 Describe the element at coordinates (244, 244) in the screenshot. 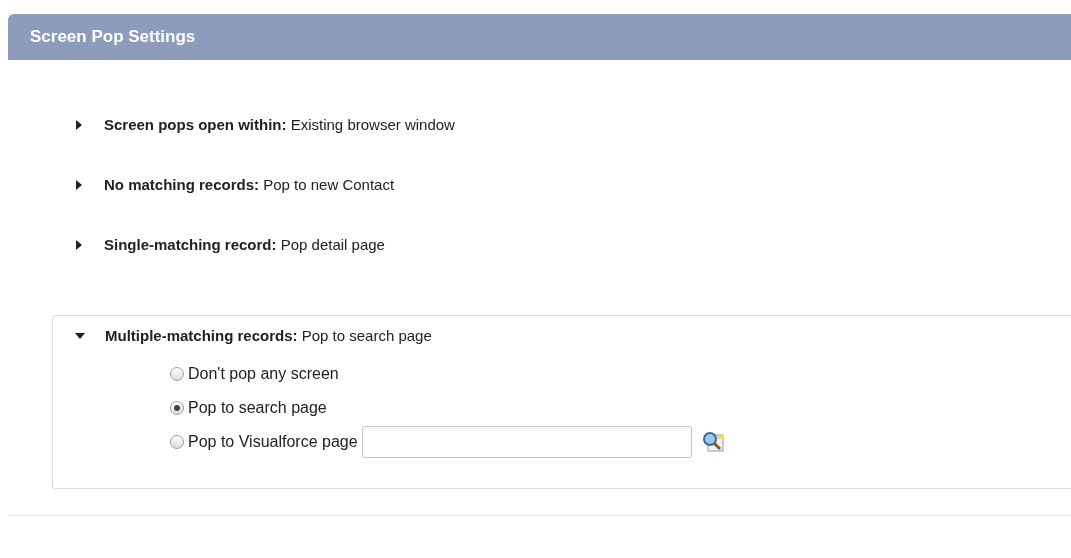

I see `setting-summary: Single-matching record: Pop detail page` at that location.